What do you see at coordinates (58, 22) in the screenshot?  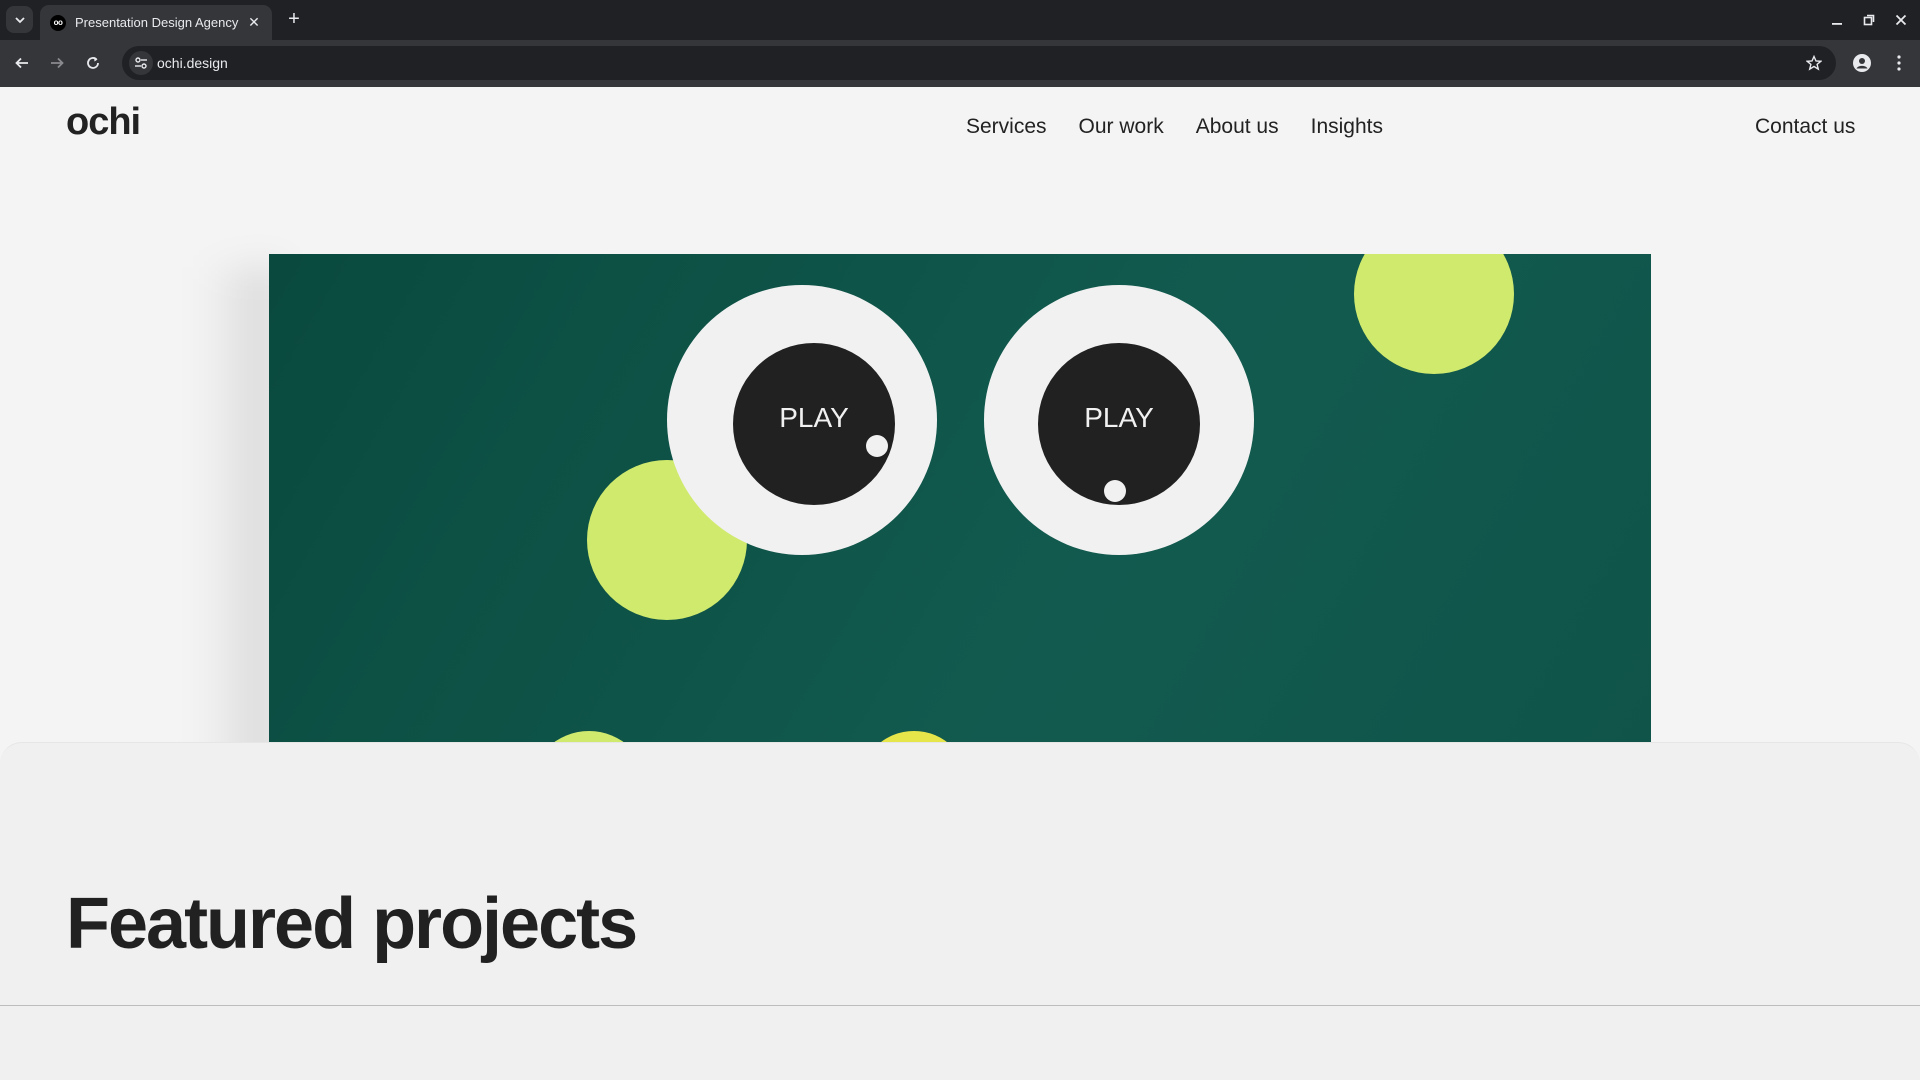 I see `site-favicon: oo` at bounding box center [58, 22].